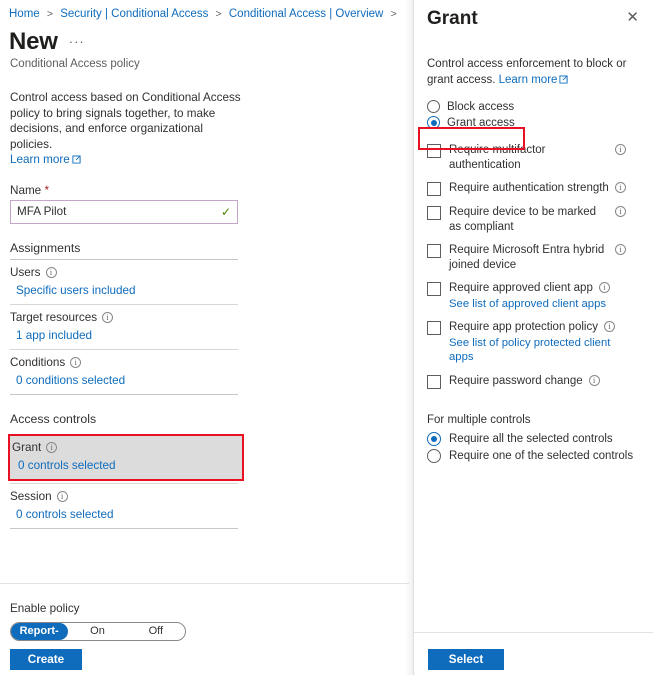 The height and width of the screenshot is (675, 653). Describe the element at coordinates (116, 211) in the screenshot. I see `name-input` at that location.